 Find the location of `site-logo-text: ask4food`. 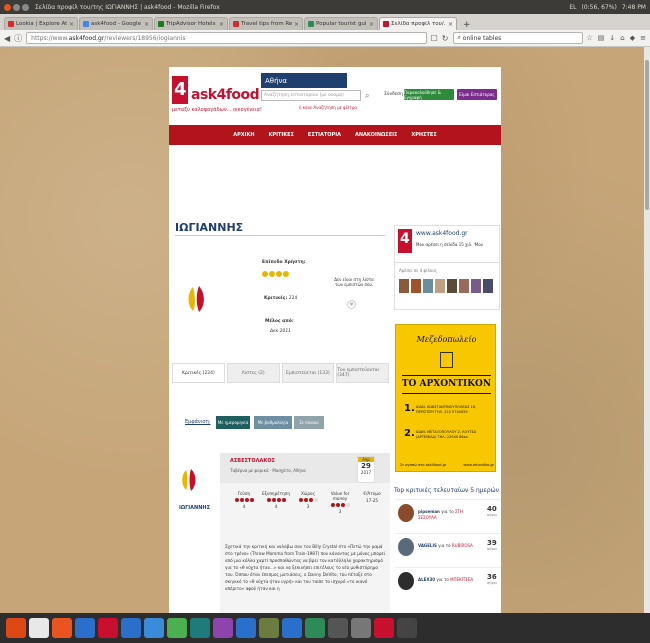

site-logo-text: ask4food is located at coordinates (225, 95).